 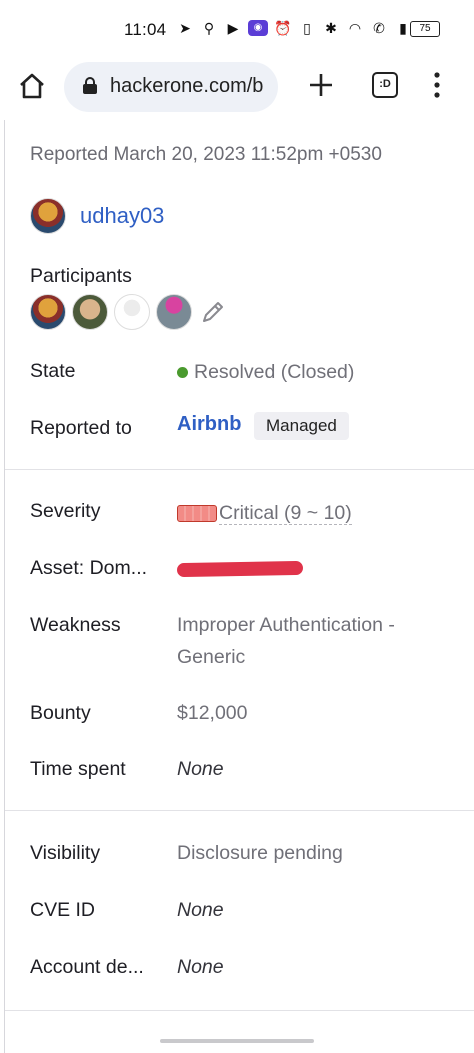 I want to click on reporter-avatar, so click(x=48, y=216).